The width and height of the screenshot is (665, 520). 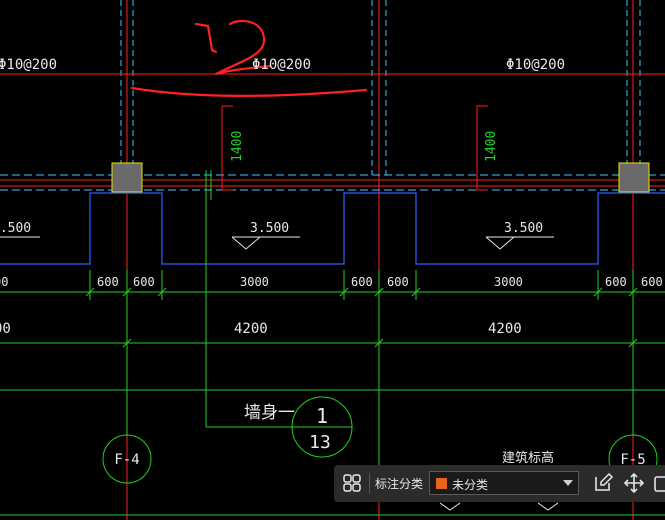 What do you see at coordinates (277, 243) in the screenshot?
I see `level-markers` at bounding box center [277, 243].